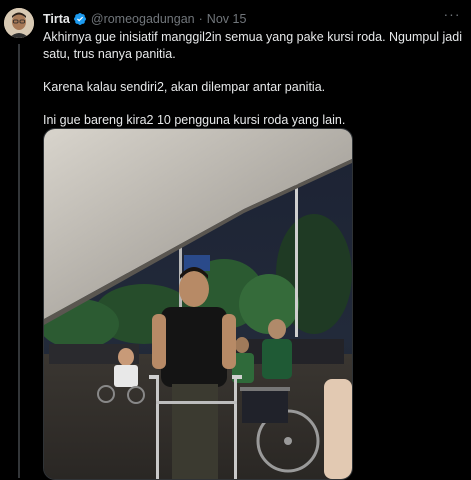 This screenshot has height=480, width=471. I want to click on author-handle: @romeogadungan, so click(143, 19).